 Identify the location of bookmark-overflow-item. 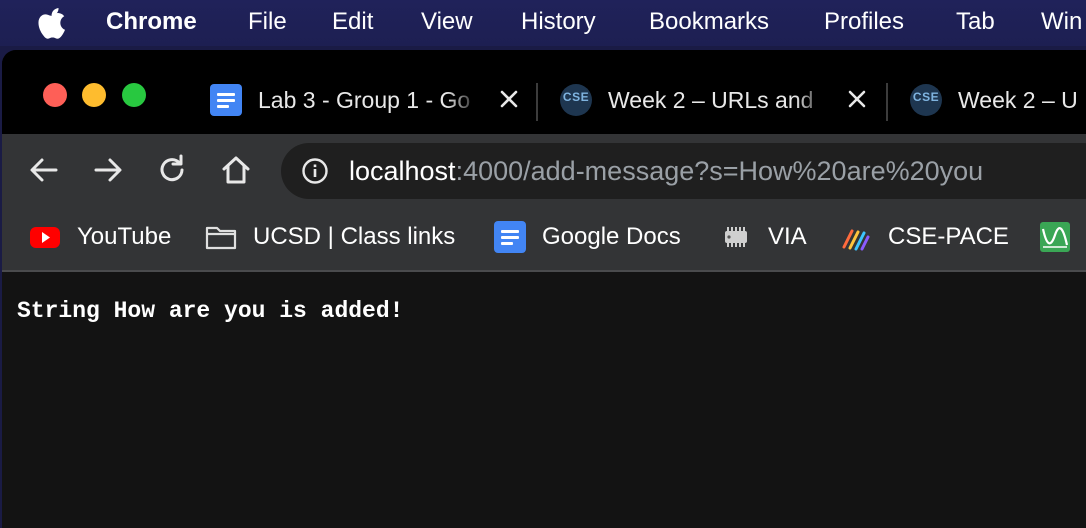
(1062, 237).